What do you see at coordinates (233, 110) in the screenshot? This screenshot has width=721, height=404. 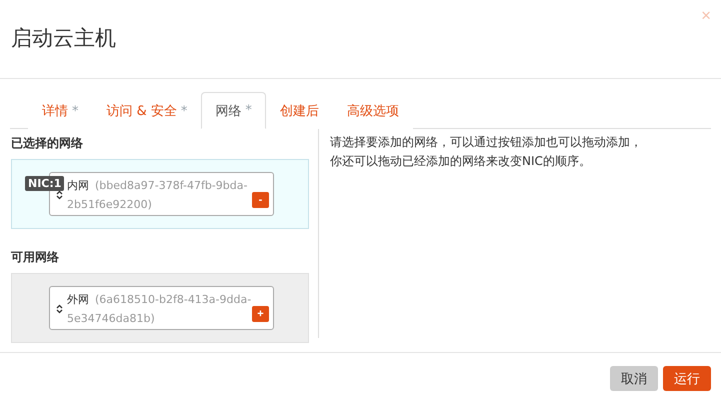 I see `tab: 网络 *` at bounding box center [233, 110].